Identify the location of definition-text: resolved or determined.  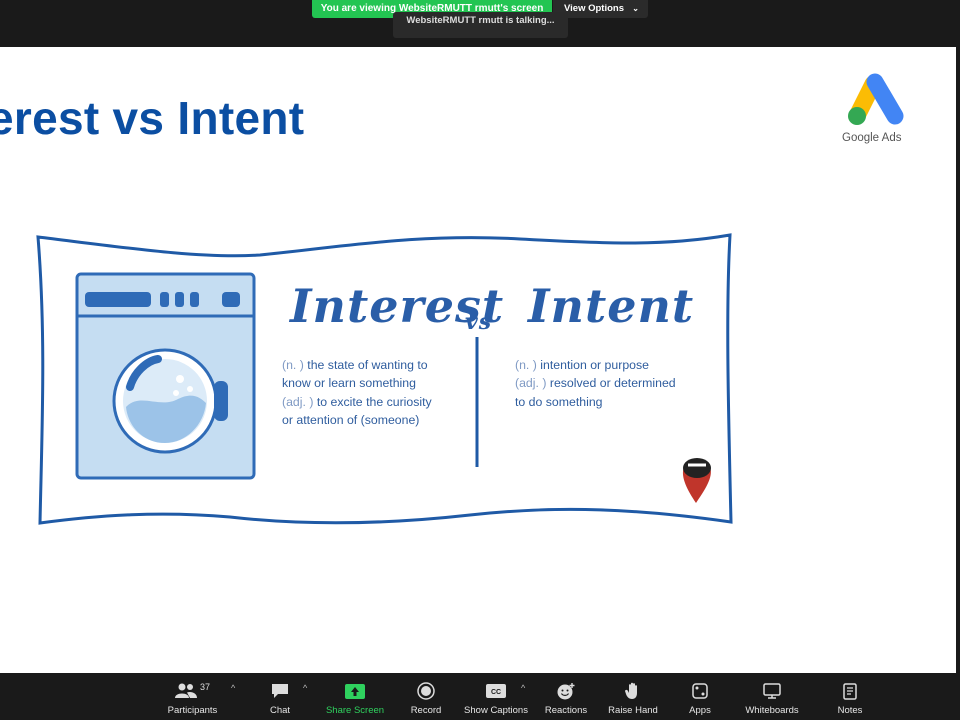
(611, 383).